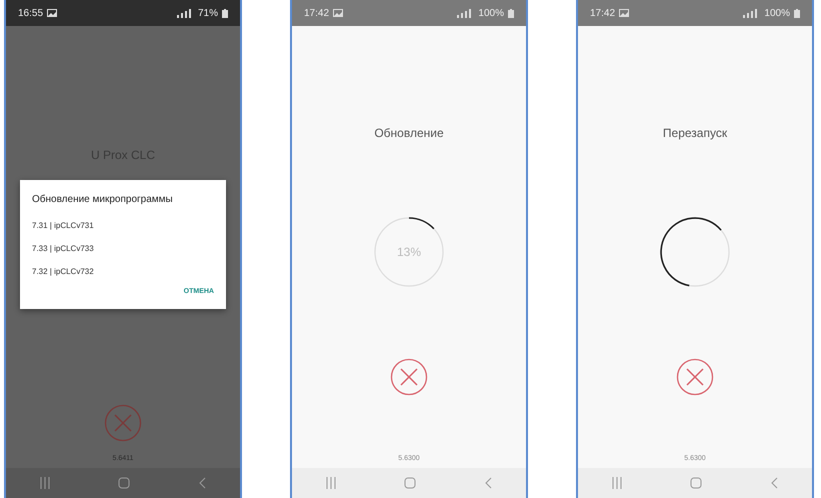  I want to click on dialog-title: Обновление микропрограммы, so click(103, 199).